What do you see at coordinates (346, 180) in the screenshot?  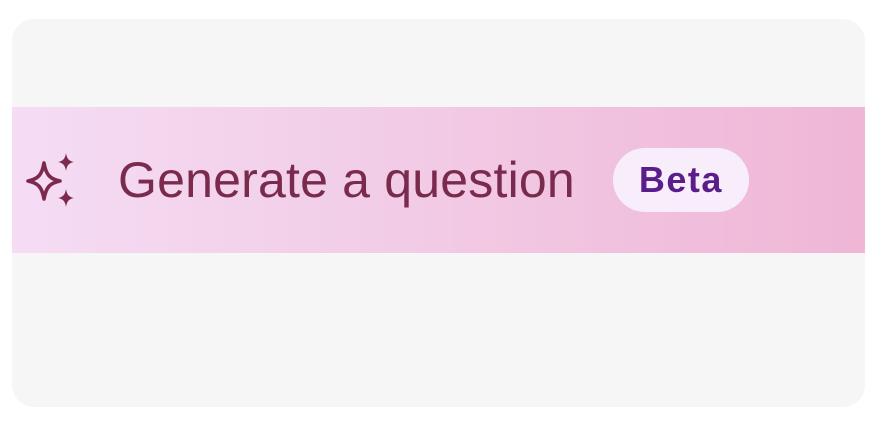 I see `generate-question-label: Generate a question` at bounding box center [346, 180].